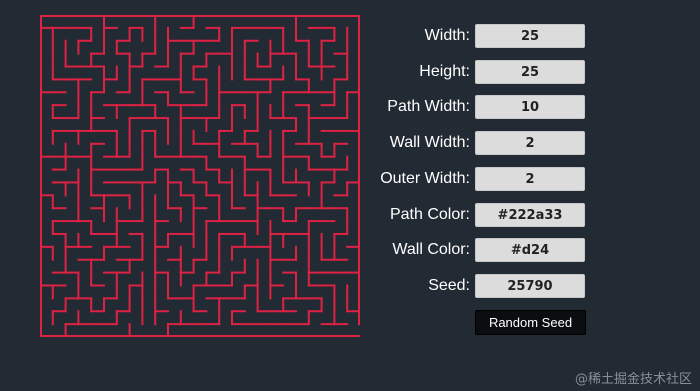  Describe the element at coordinates (530, 250) in the screenshot. I see `wall-color-input` at that location.